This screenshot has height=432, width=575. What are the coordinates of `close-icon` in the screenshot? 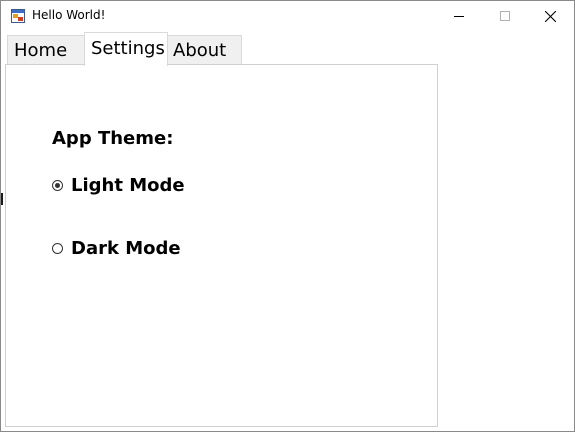 It's located at (550, 16).